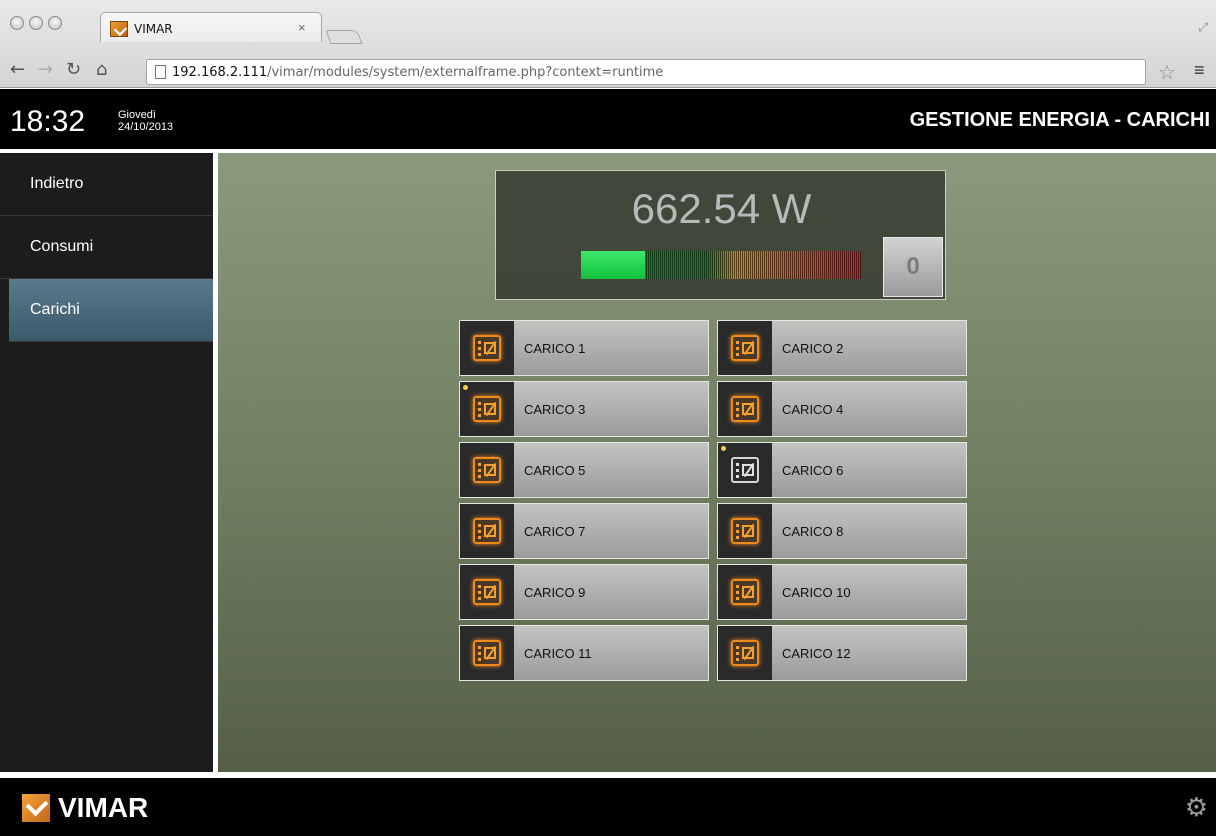 This screenshot has width=1216, height=836. What do you see at coordinates (119, 29) in the screenshot?
I see `vimar-favicon-icon` at bounding box center [119, 29].